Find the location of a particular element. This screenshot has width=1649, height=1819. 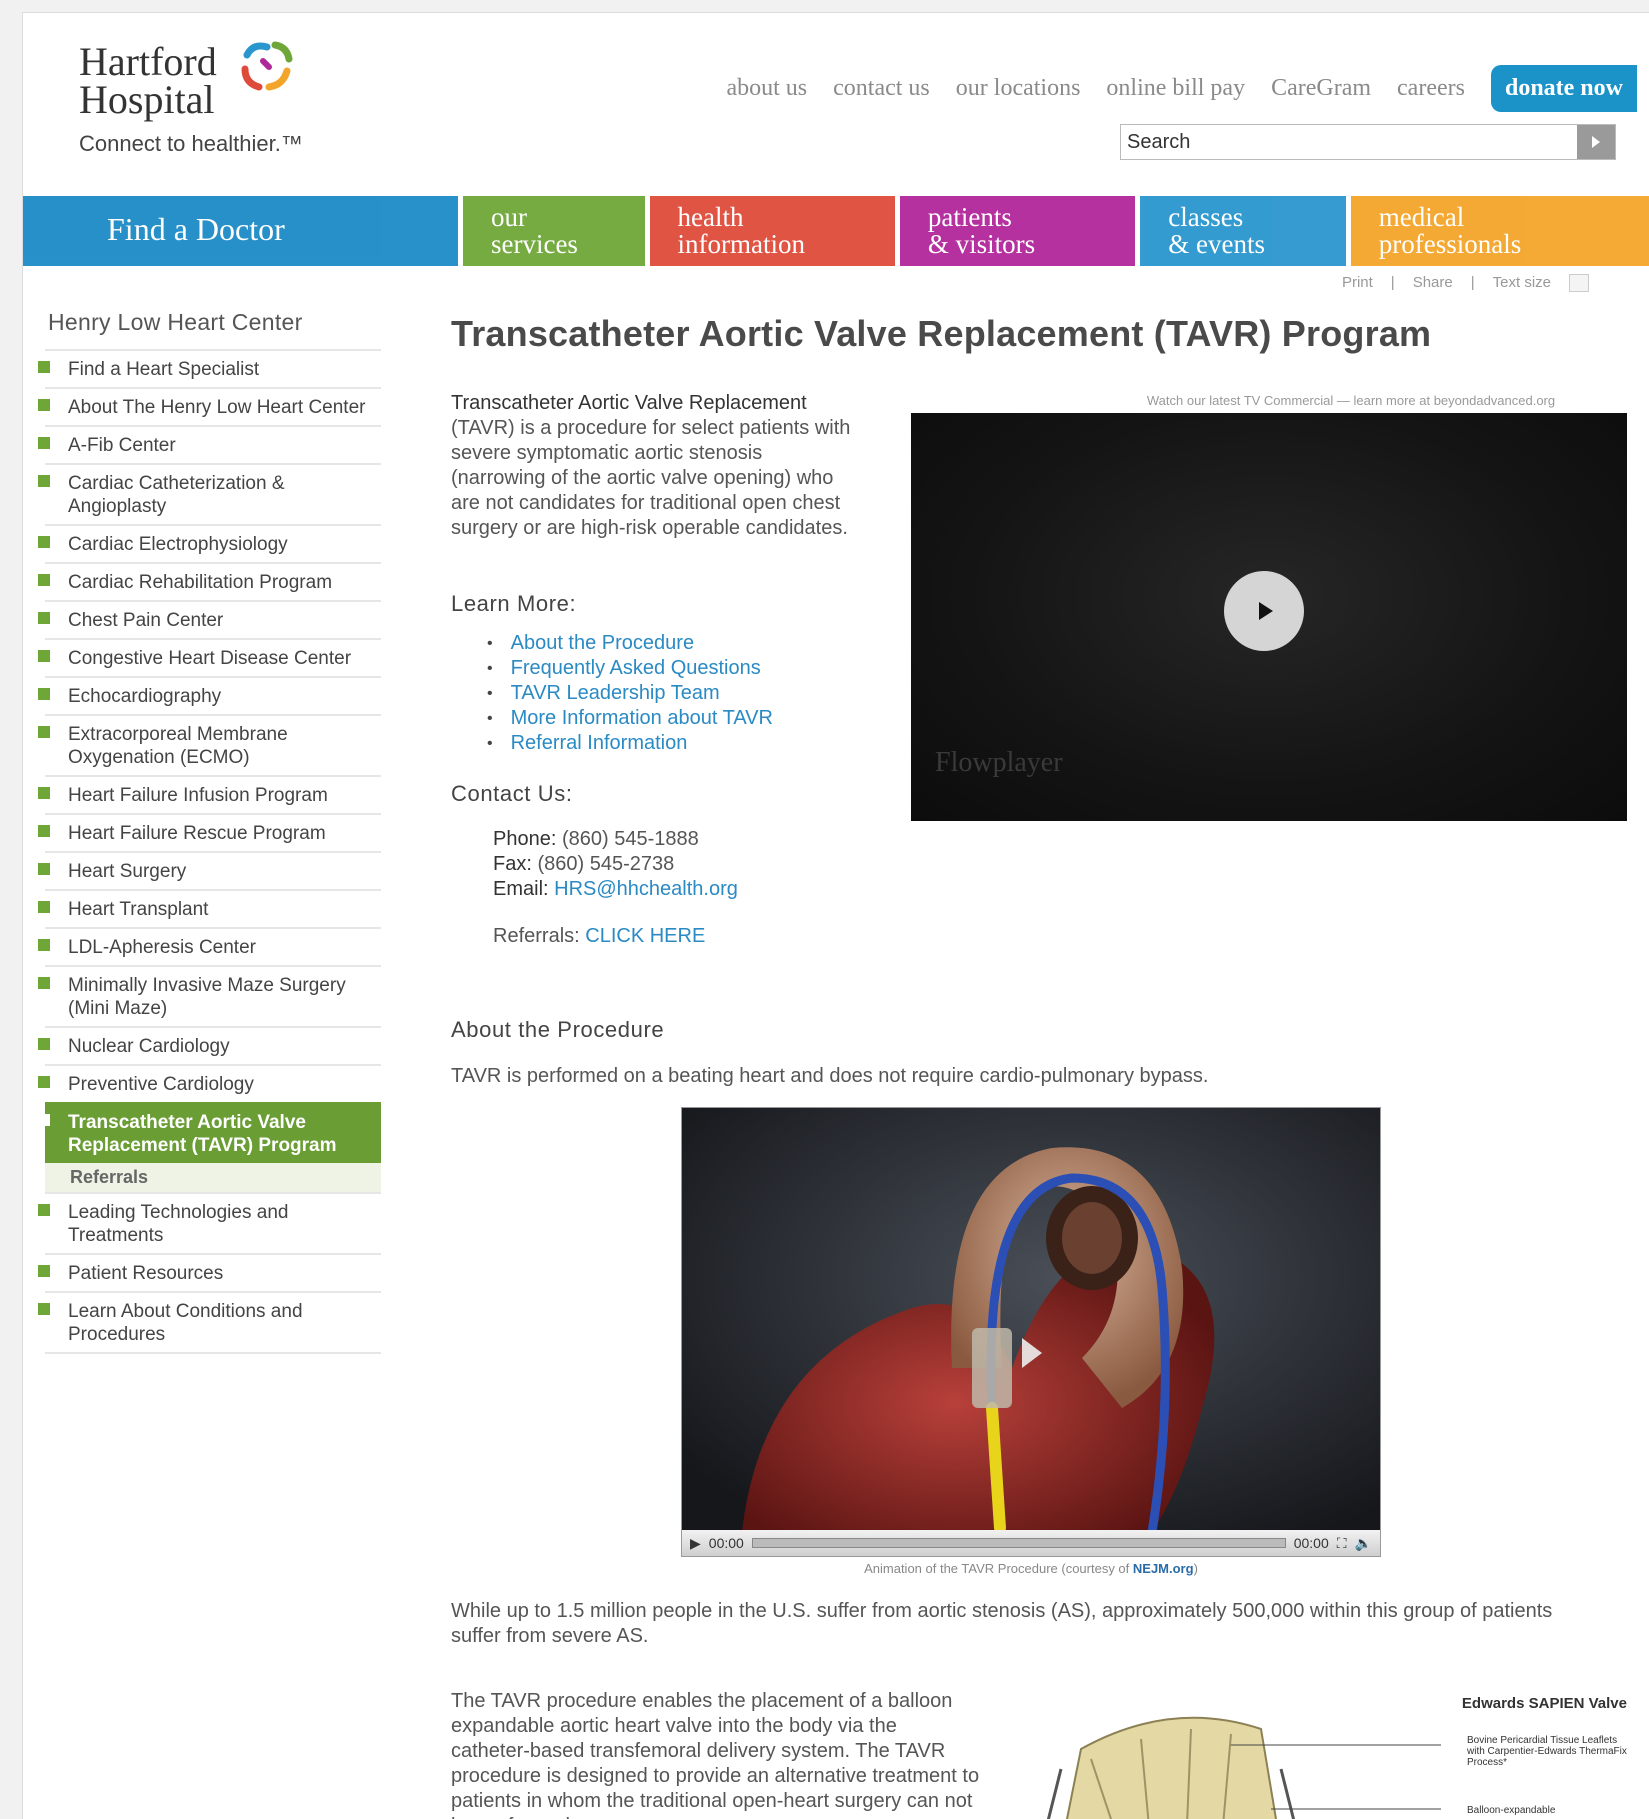

nav-our-services: our services is located at coordinates (553, 231).